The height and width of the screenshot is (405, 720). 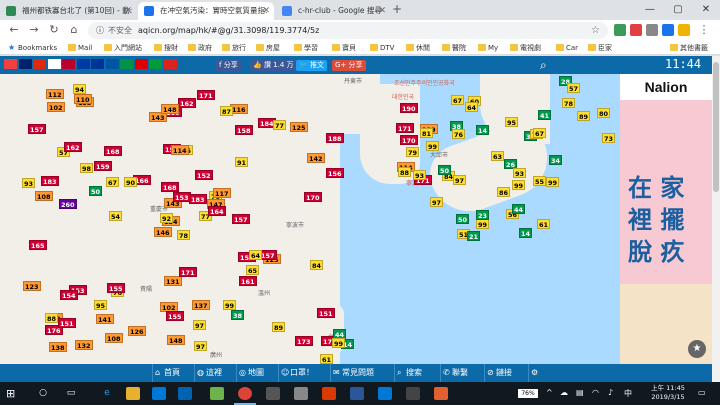 What do you see at coordinates (268, 48) in the screenshot?
I see `bookmark-folder: 房屋` at bounding box center [268, 48].